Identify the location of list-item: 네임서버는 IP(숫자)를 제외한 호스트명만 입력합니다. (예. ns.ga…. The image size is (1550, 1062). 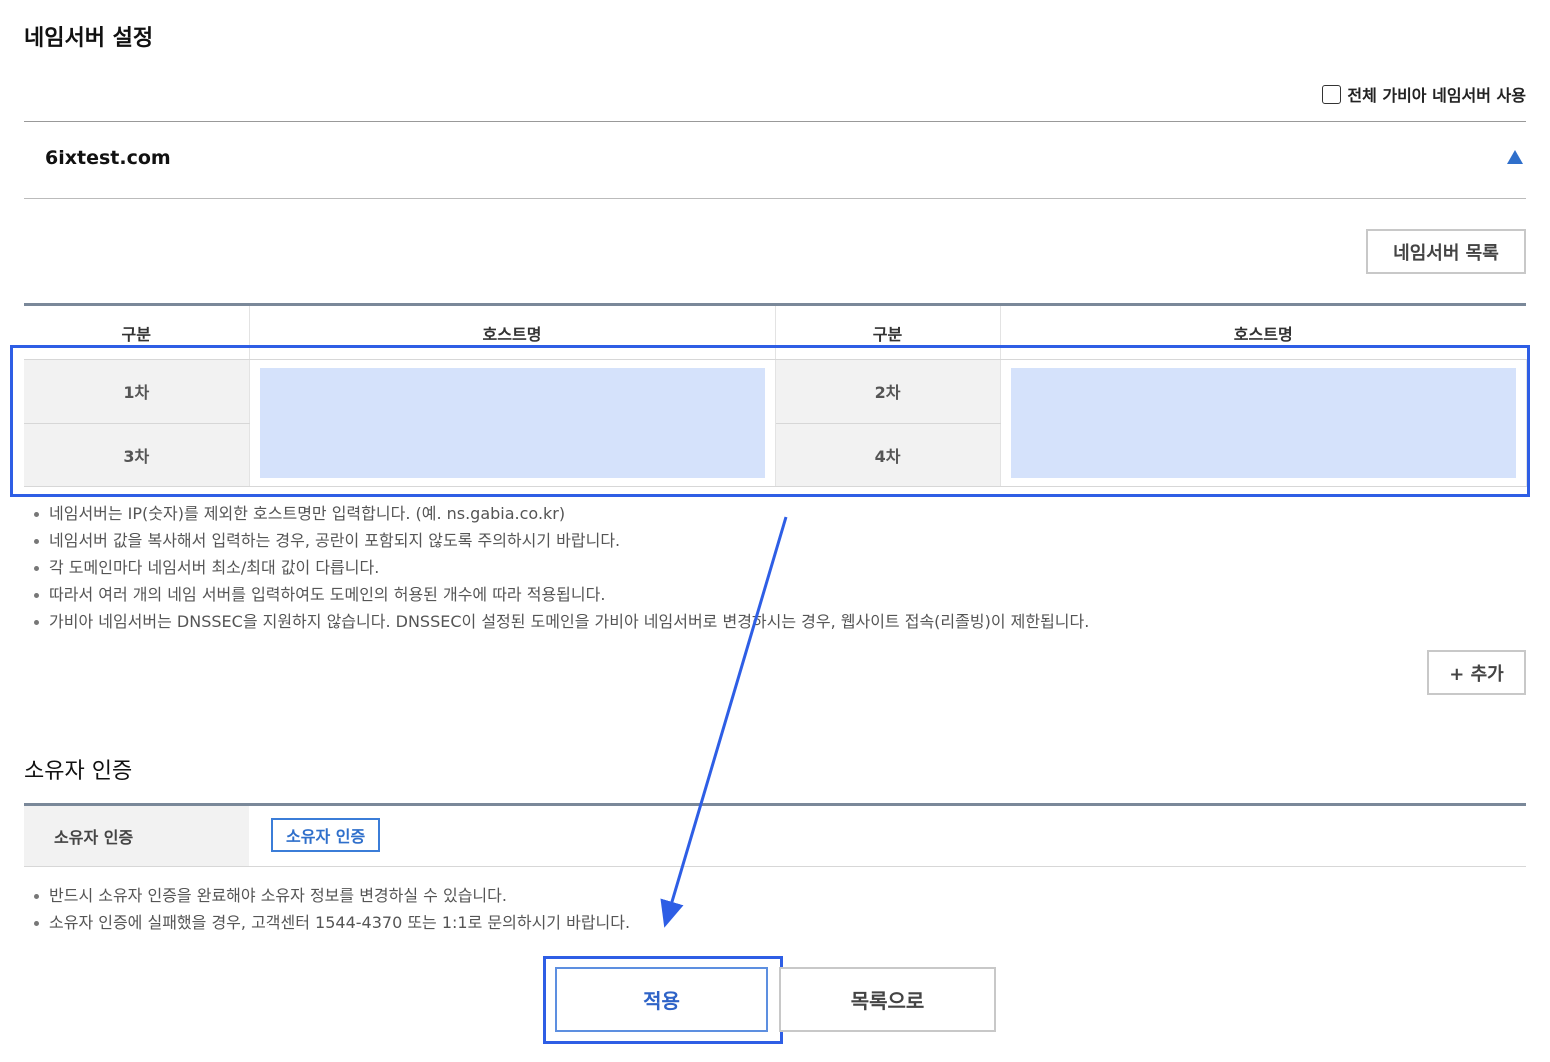
(558, 513).